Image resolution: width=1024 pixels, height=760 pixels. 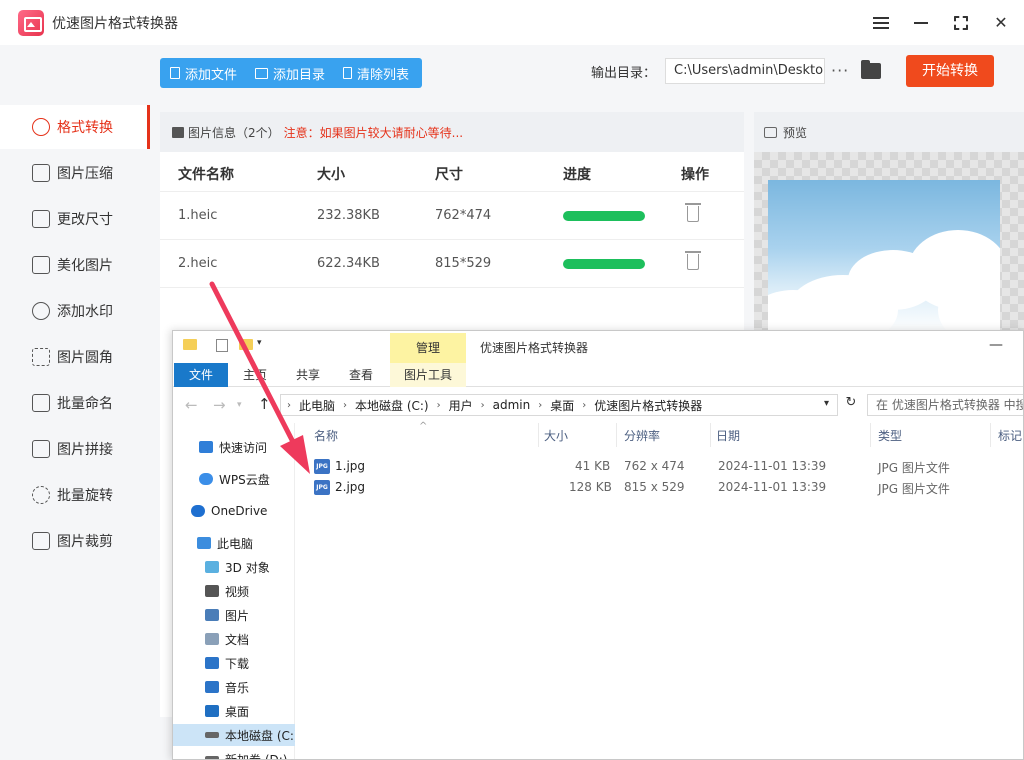 I want to click on row-name: 2.heic, so click(x=198, y=263).